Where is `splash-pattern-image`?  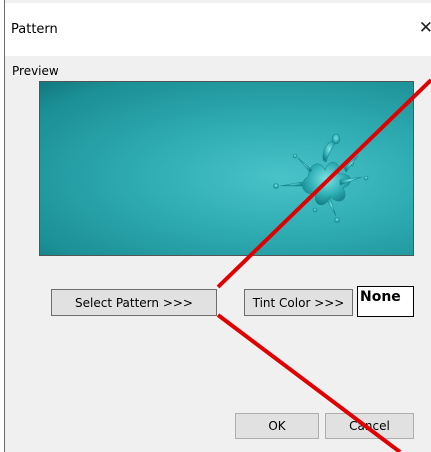
splash-pattern-image is located at coordinates (321, 178).